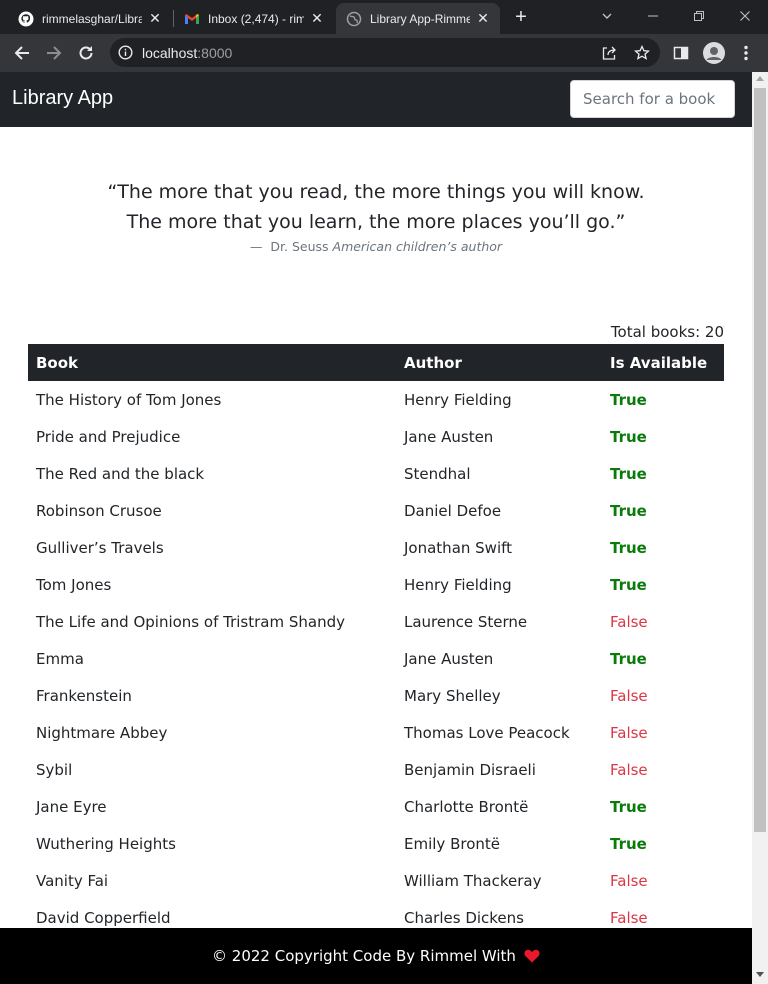 Image resolution: width=768 pixels, height=984 pixels. What do you see at coordinates (760, 78) in the screenshot?
I see `scroll-up-arrow-icon` at bounding box center [760, 78].